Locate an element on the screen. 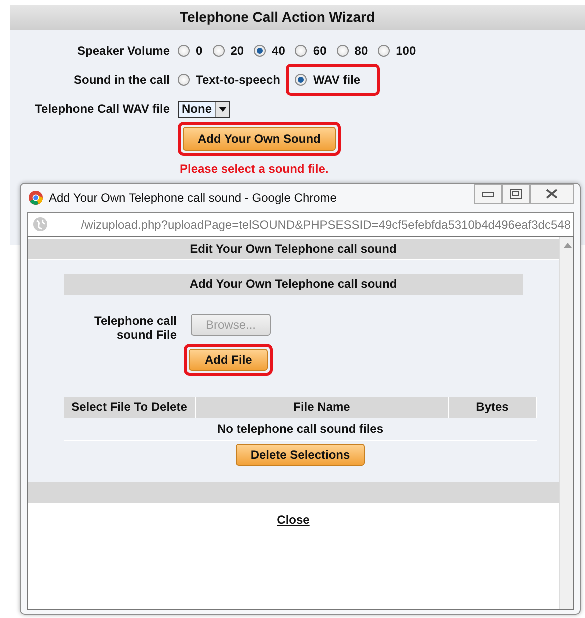 This screenshot has width=585, height=618. field-label: Sound in the call is located at coordinates (121, 80).